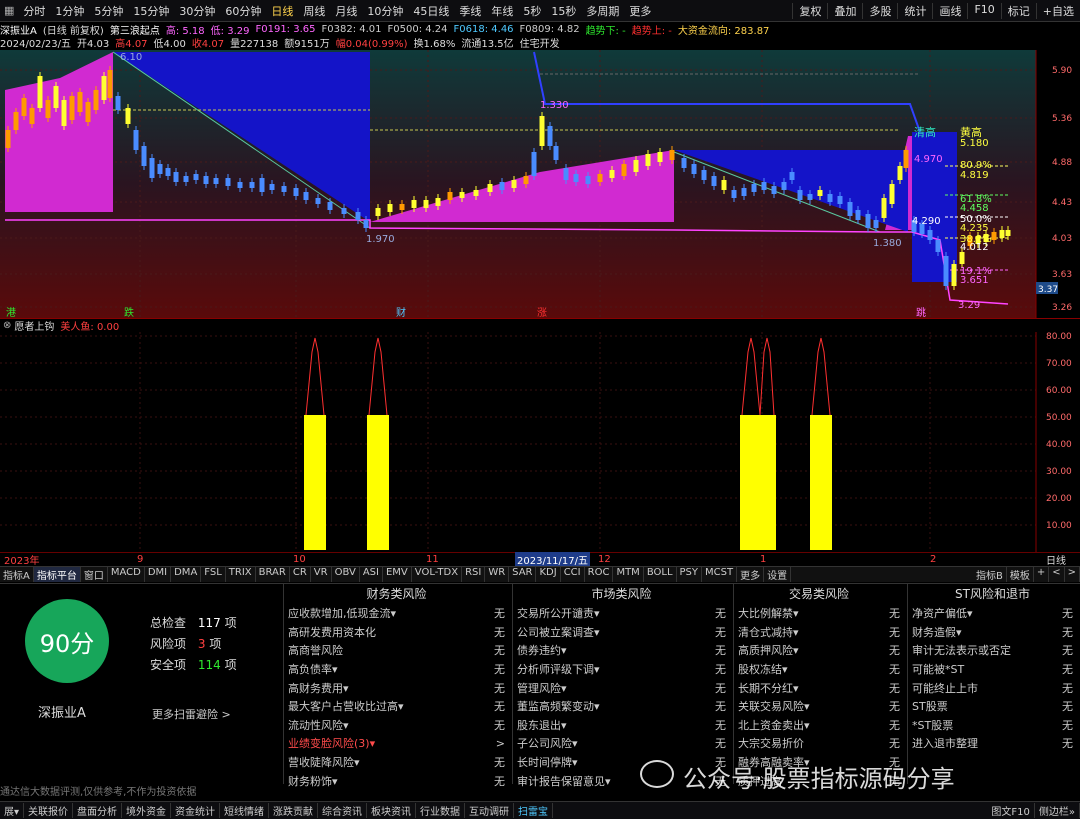  Describe the element at coordinates (396, 762) in the screenshot. I see `risk-item: 营收陡降风险▾ 无` at that location.